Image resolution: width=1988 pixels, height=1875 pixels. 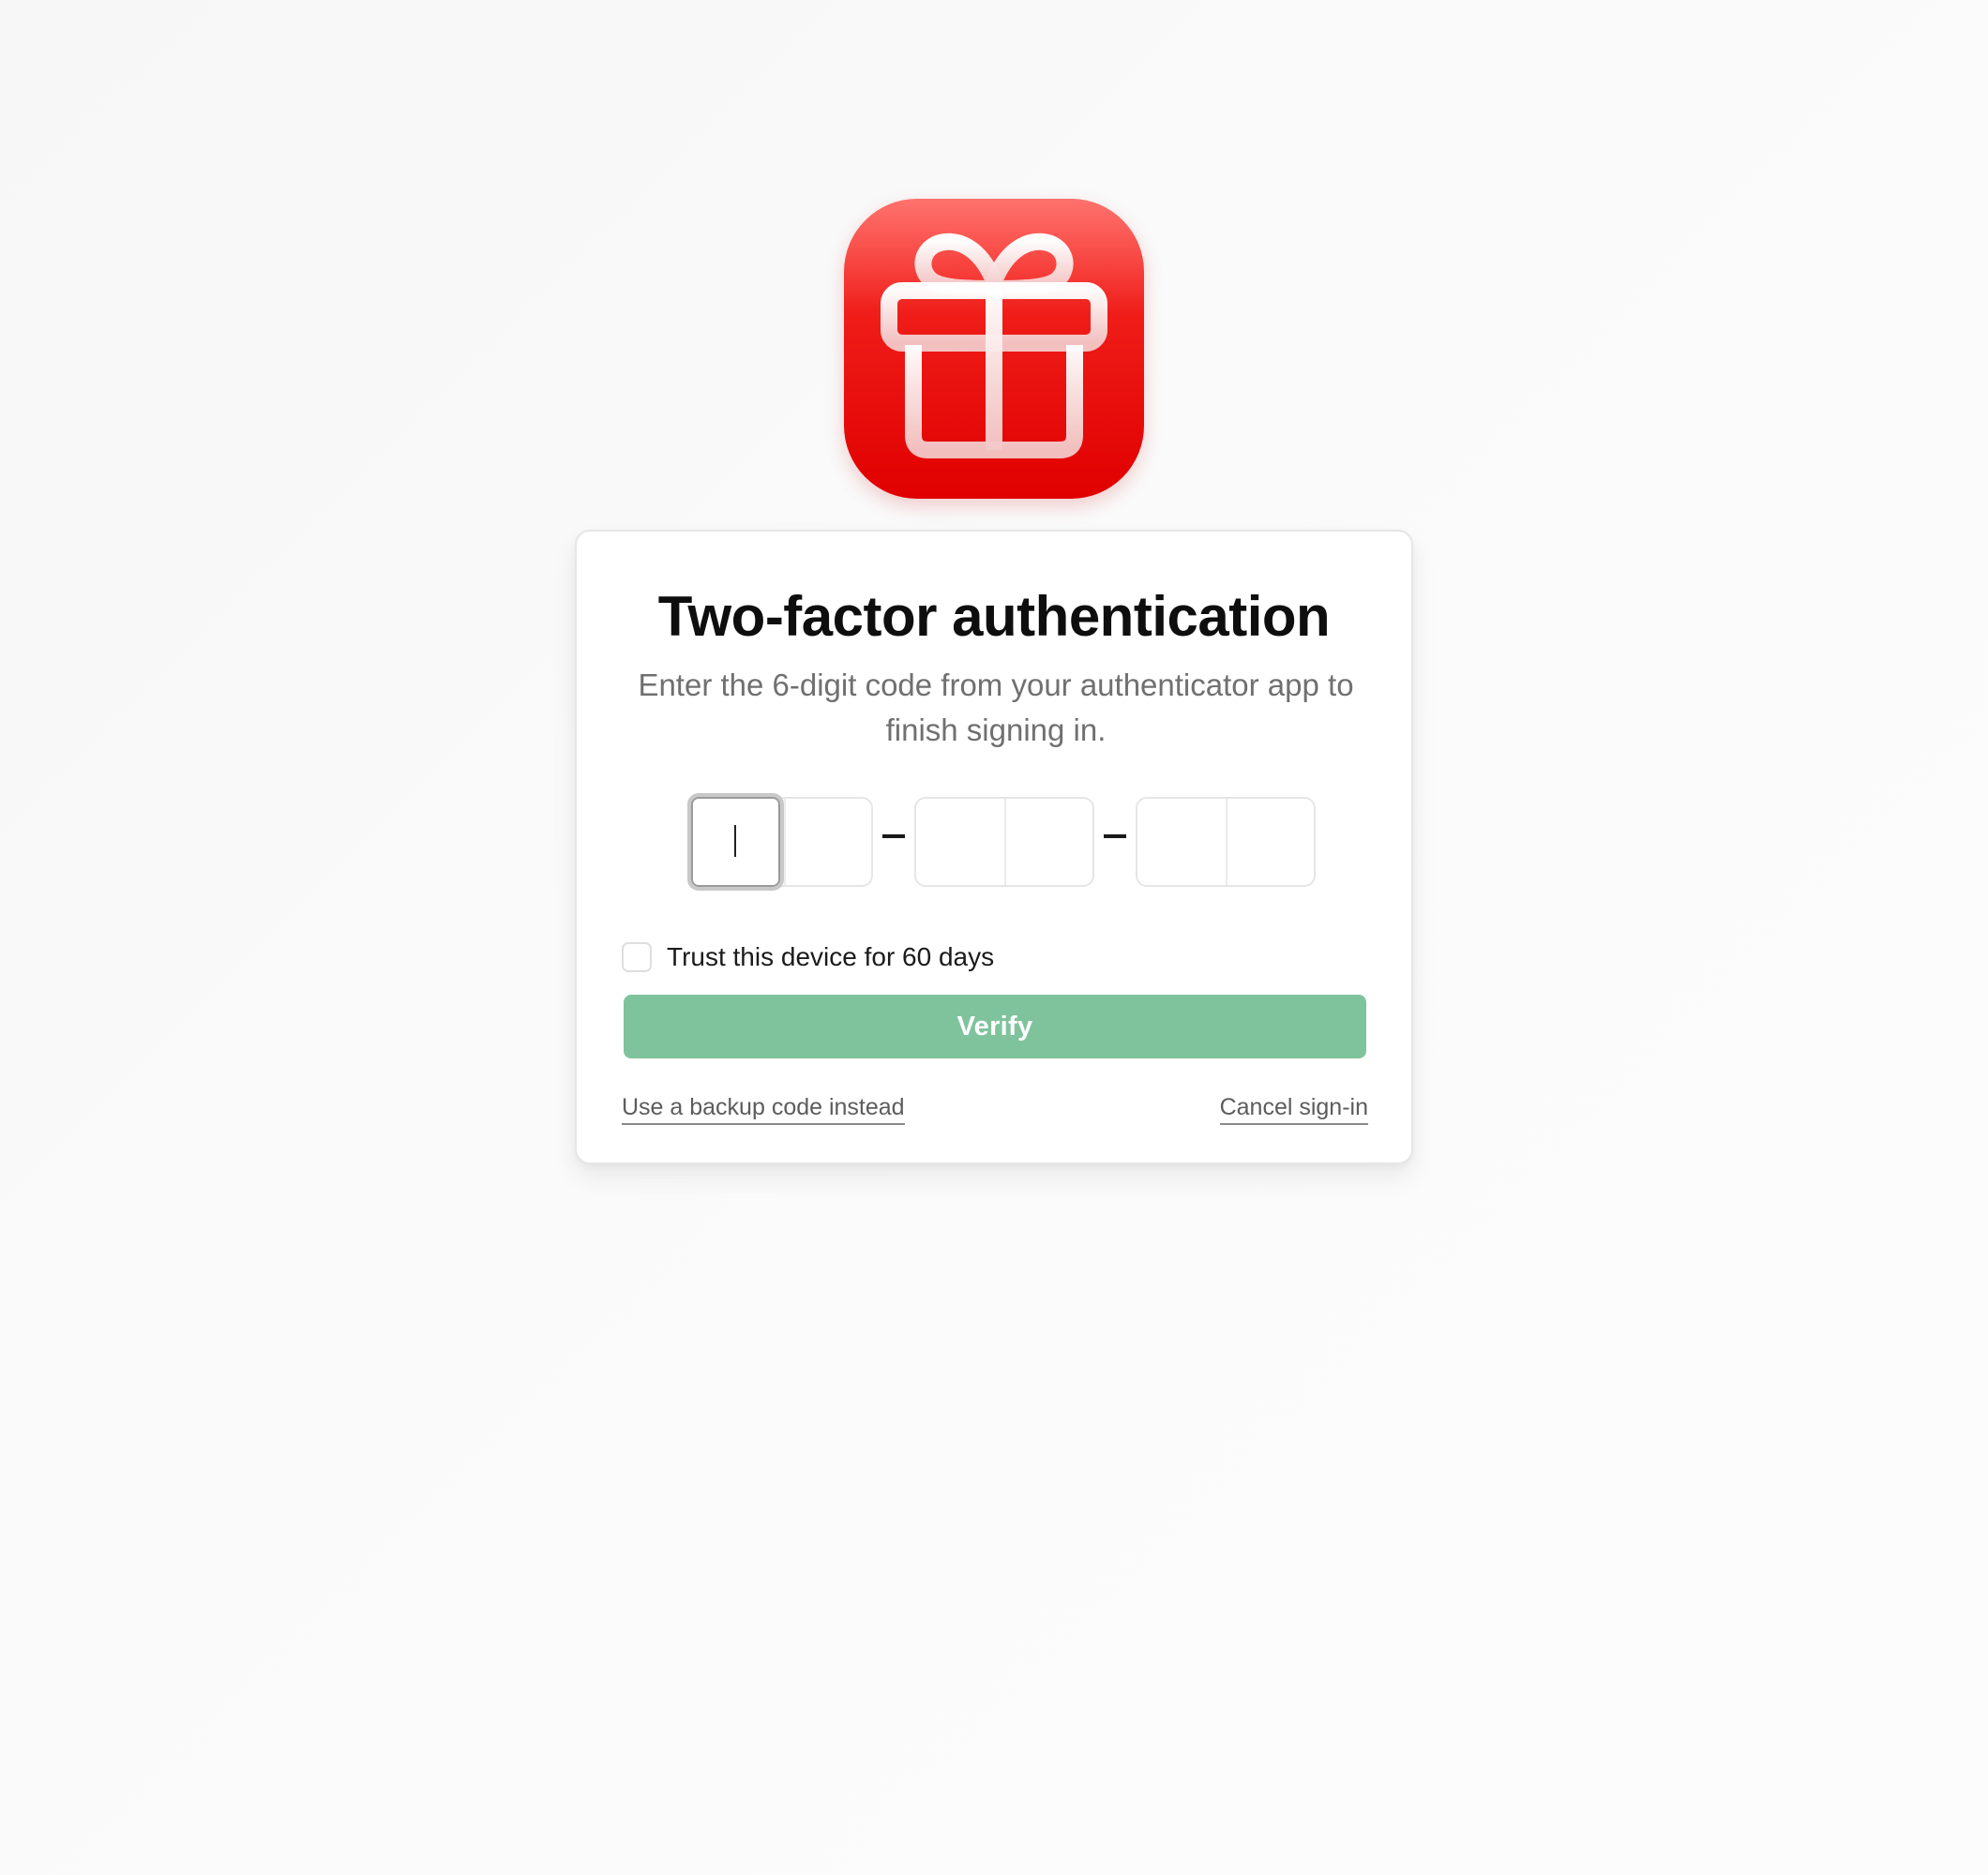 I want to click on trust-device-checkbox, so click(x=637, y=957).